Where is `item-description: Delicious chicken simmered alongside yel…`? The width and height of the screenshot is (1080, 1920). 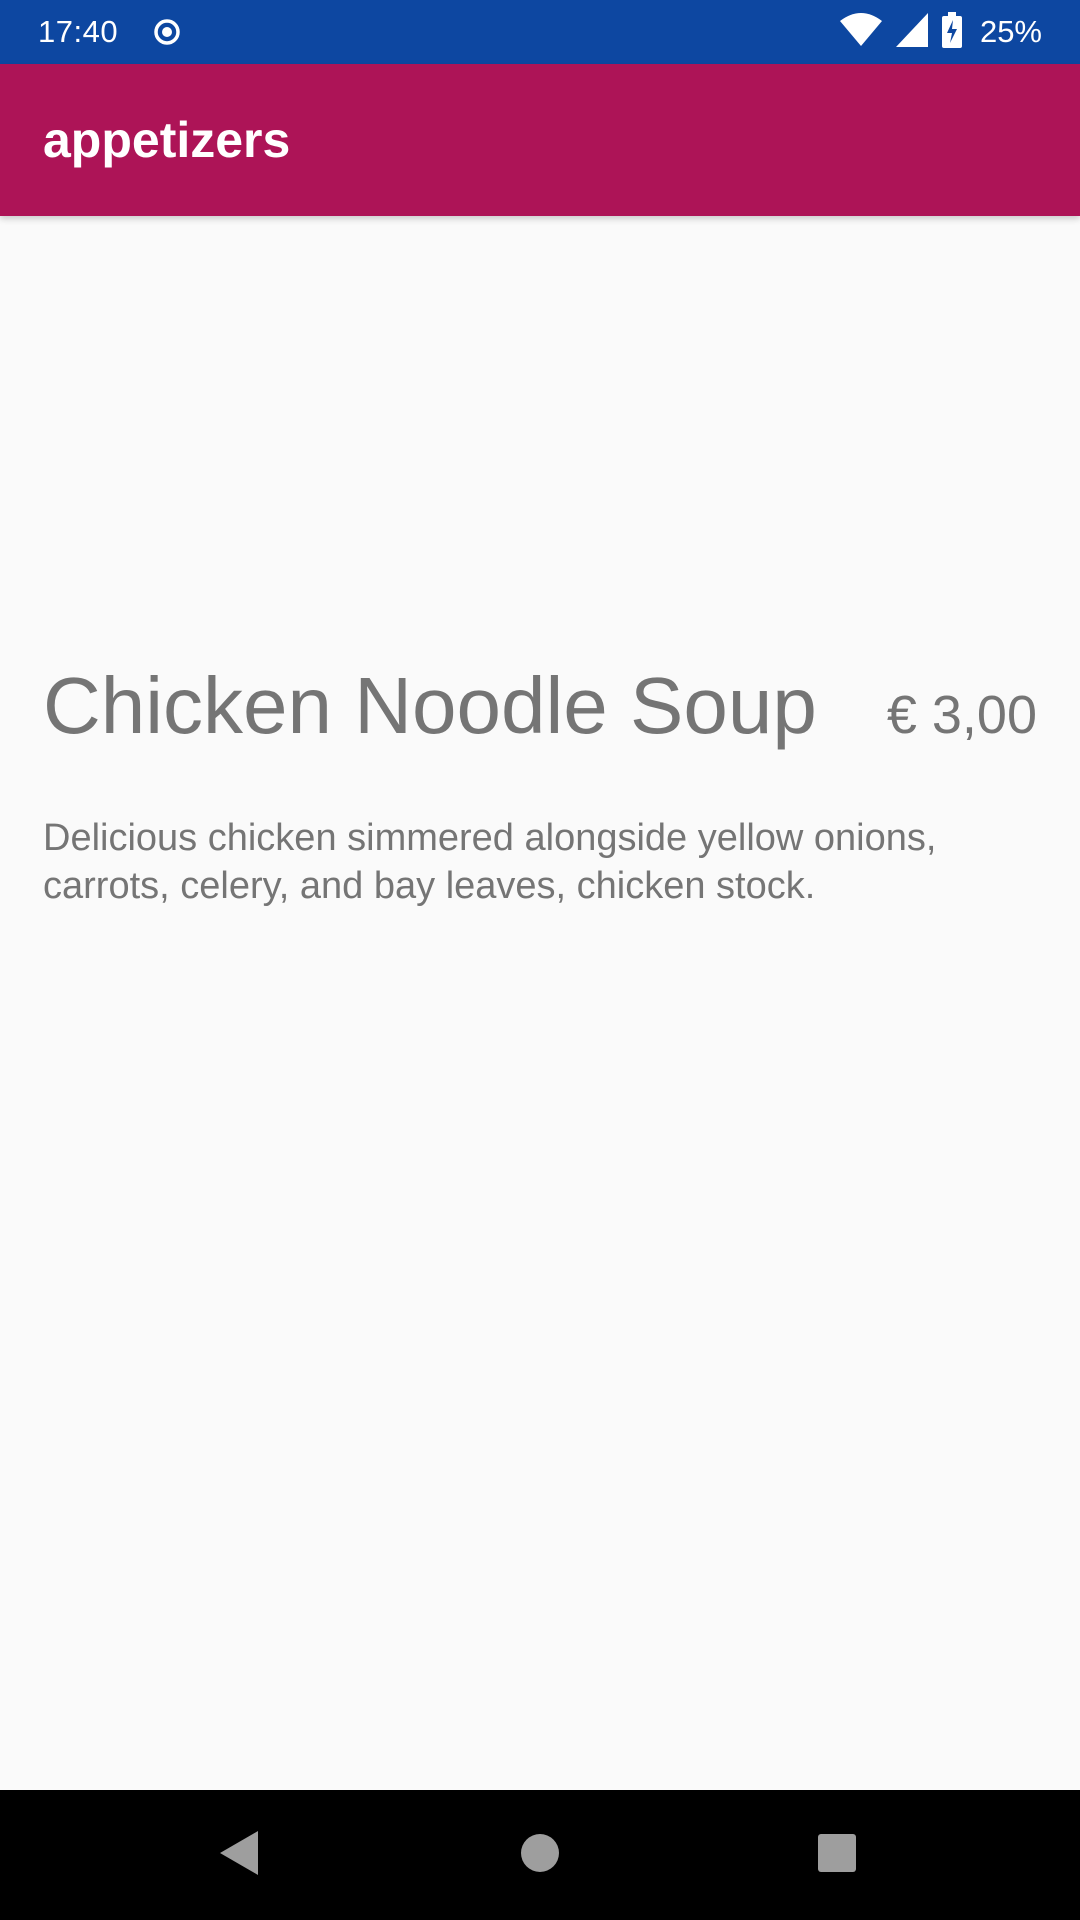
item-description: Delicious chicken simmered alongside yel… is located at coordinates (490, 862).